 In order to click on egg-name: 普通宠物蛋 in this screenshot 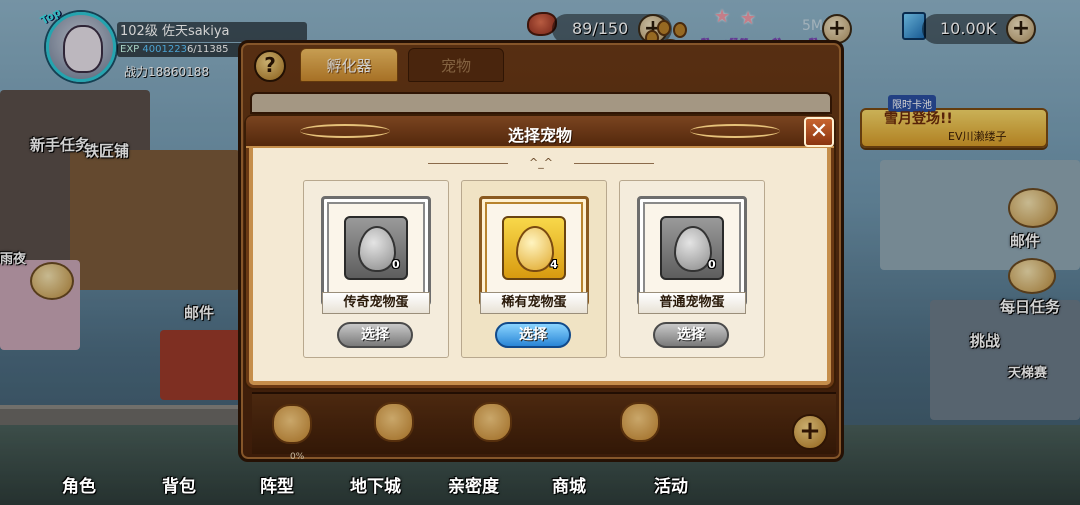, I will do `click(692, 303)`.